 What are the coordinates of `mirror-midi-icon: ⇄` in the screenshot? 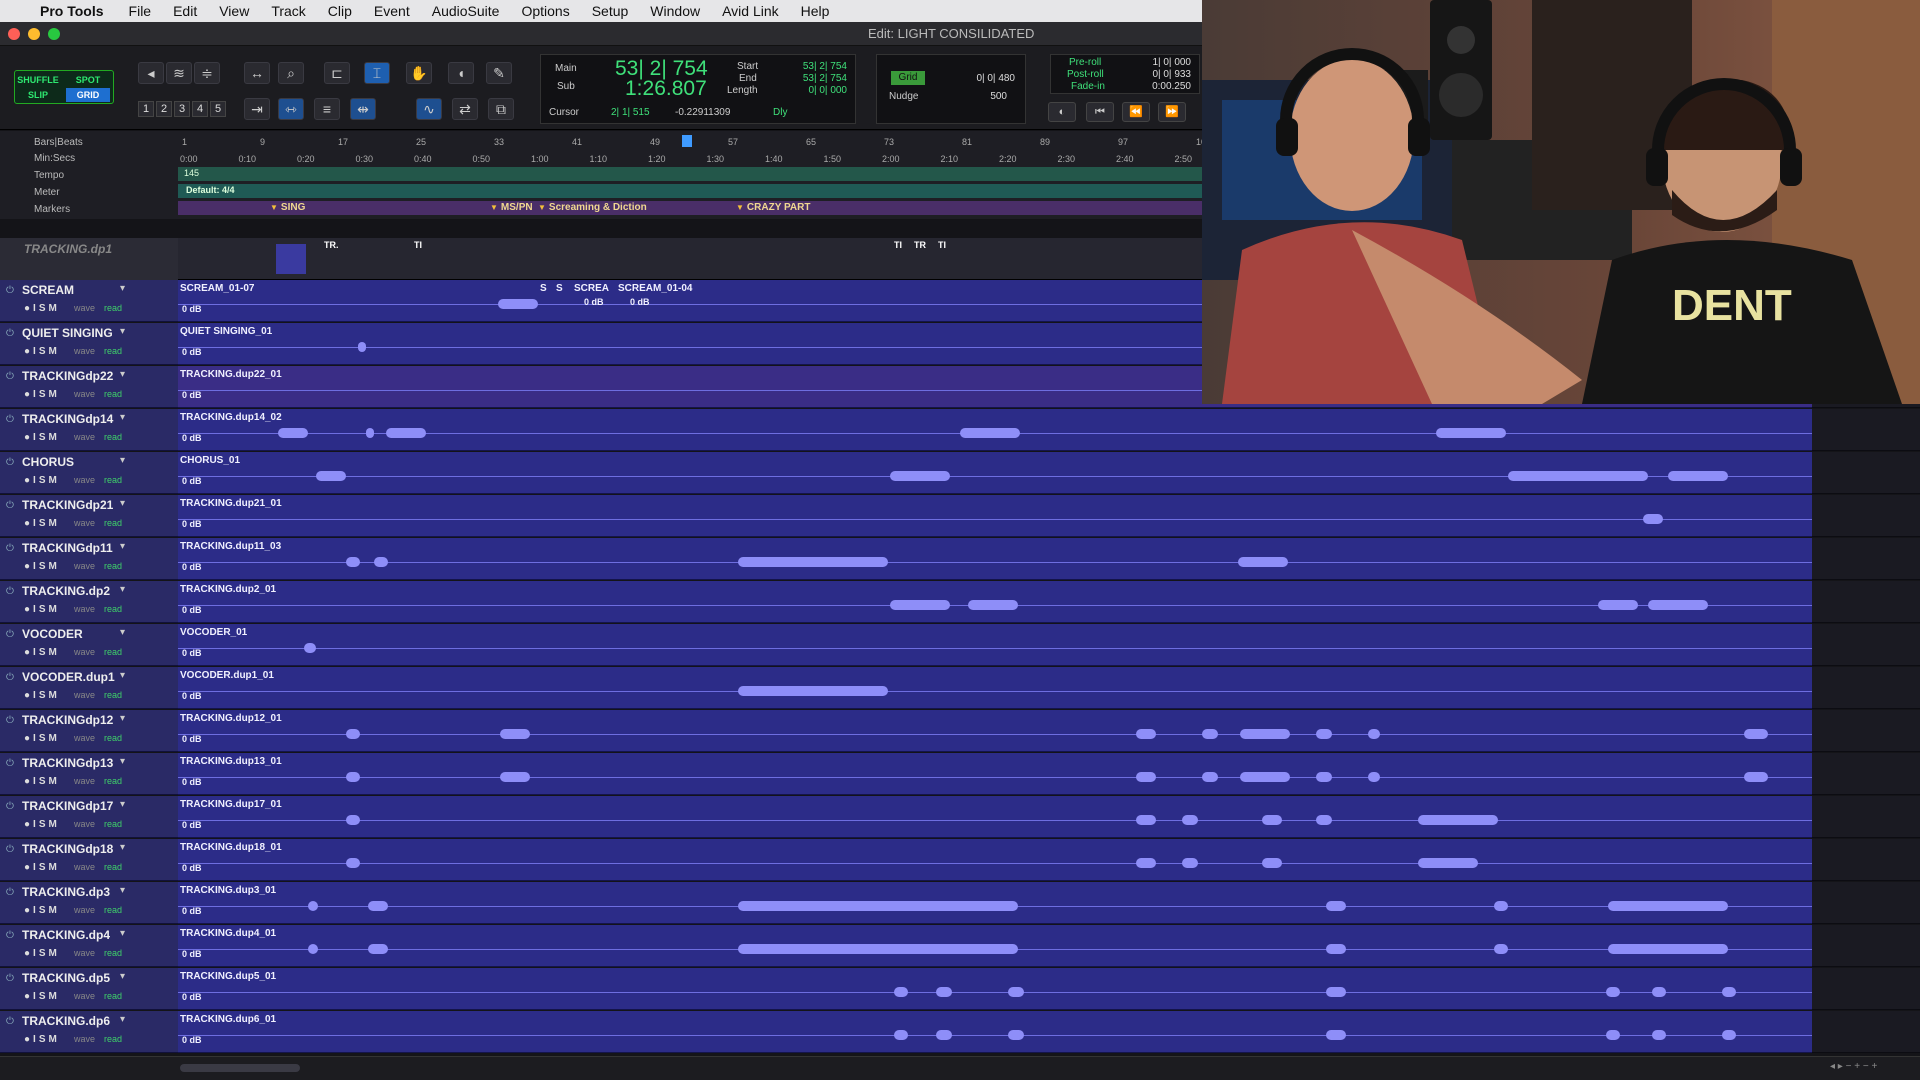 It's located at (465, 109).